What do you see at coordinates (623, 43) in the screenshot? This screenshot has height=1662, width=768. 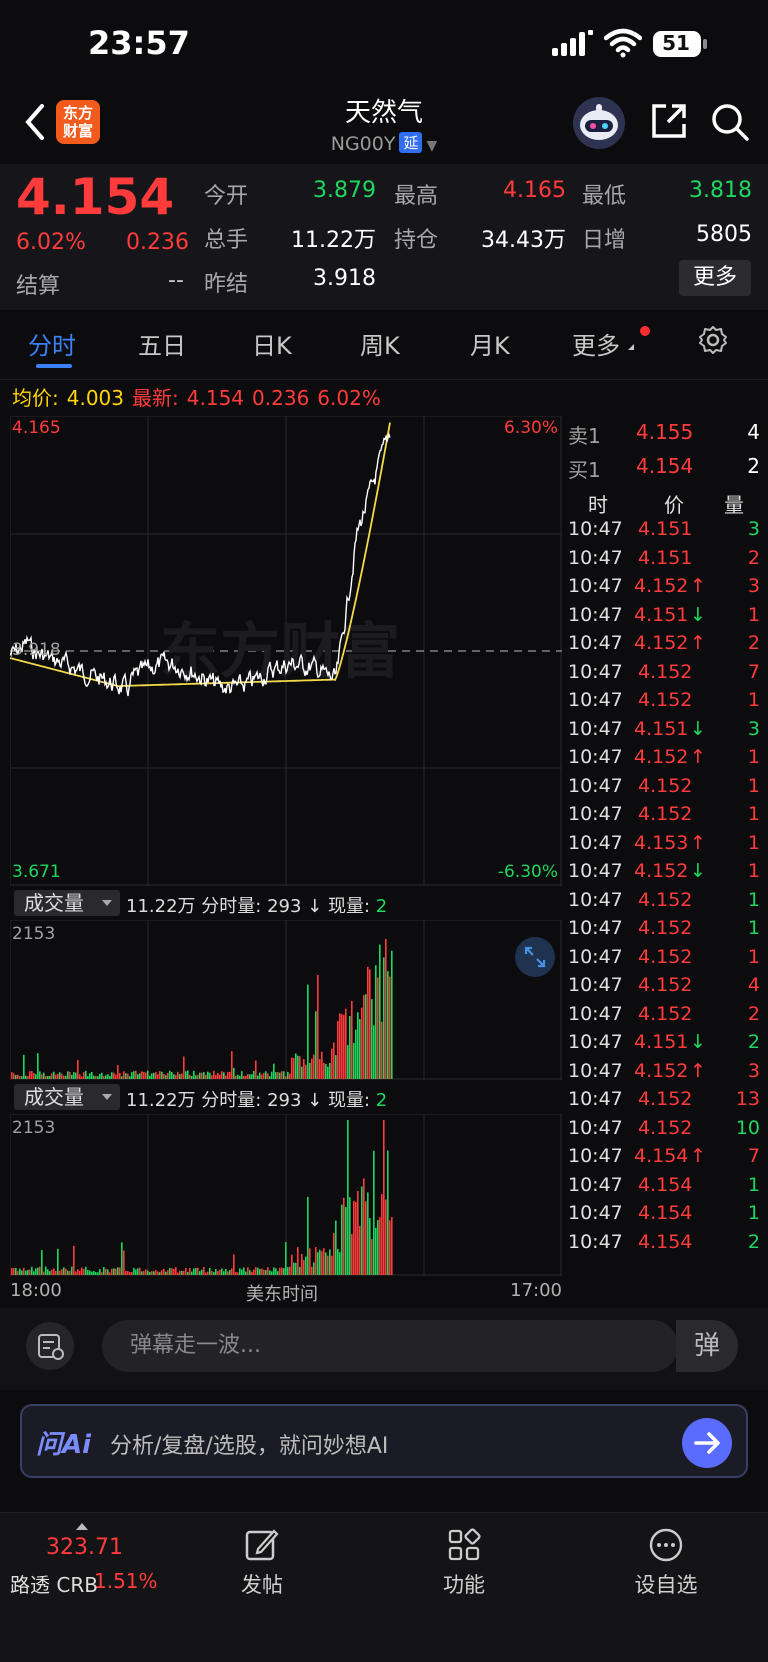 I see `wifi-icon` at bounding box center [623, 43].